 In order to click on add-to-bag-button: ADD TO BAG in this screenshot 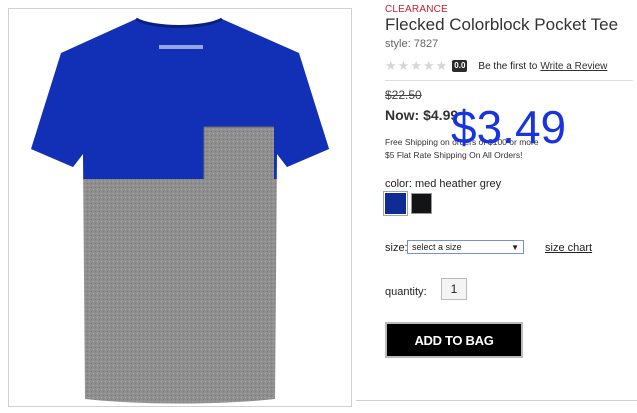, I will do `click(454, 340)`.